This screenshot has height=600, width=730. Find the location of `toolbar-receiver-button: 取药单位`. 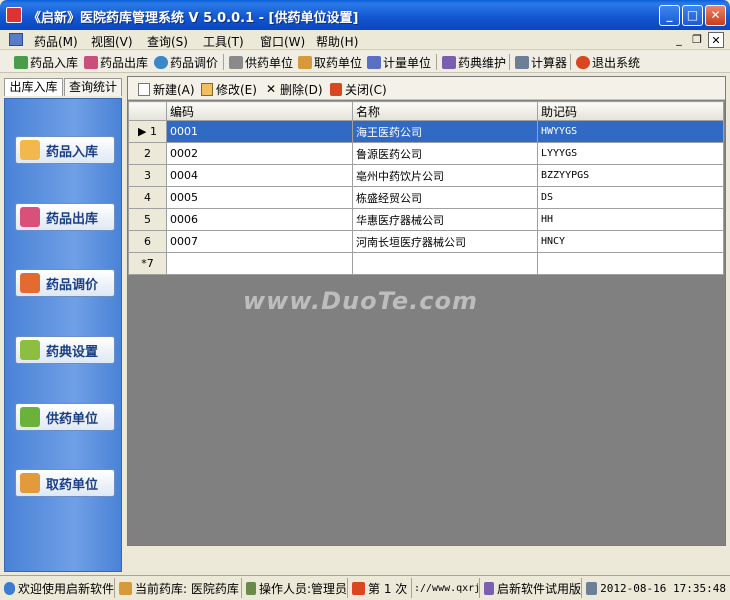

toolbar-receiver-button: 取药单位 is located at coordinates (330, 62).